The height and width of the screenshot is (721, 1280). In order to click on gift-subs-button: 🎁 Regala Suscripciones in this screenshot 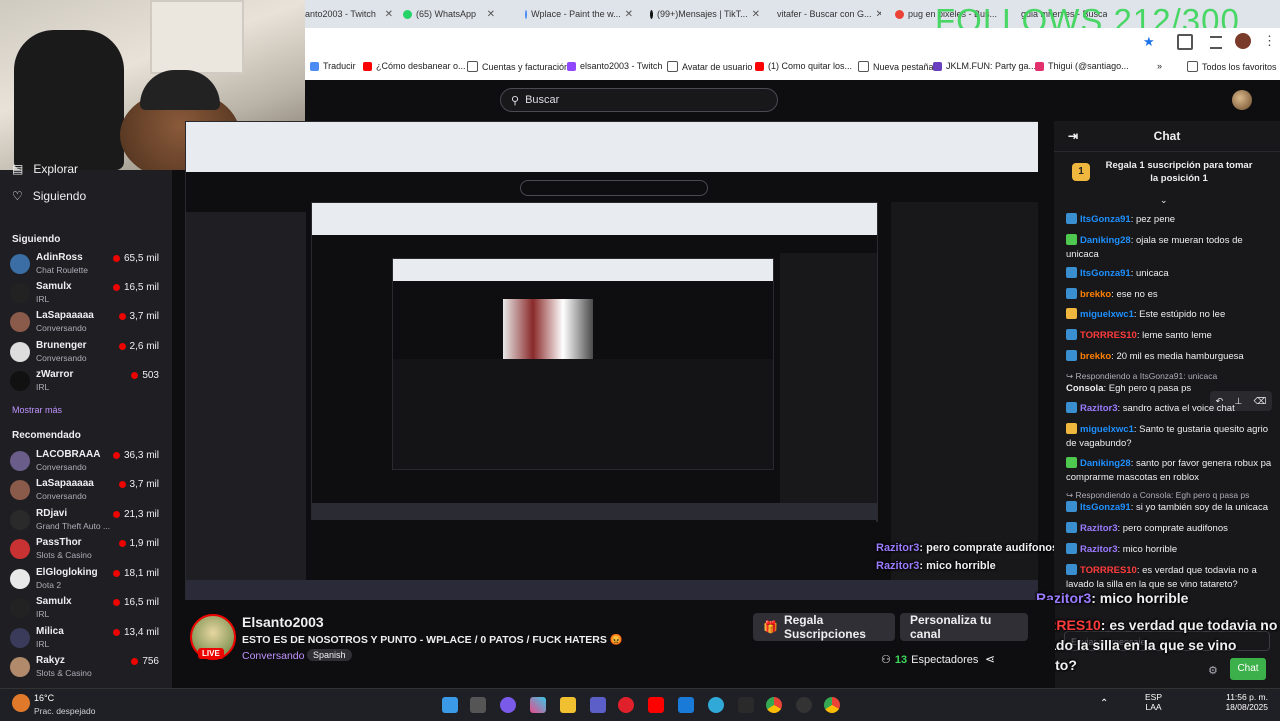, I will do `click(824, 627)`.